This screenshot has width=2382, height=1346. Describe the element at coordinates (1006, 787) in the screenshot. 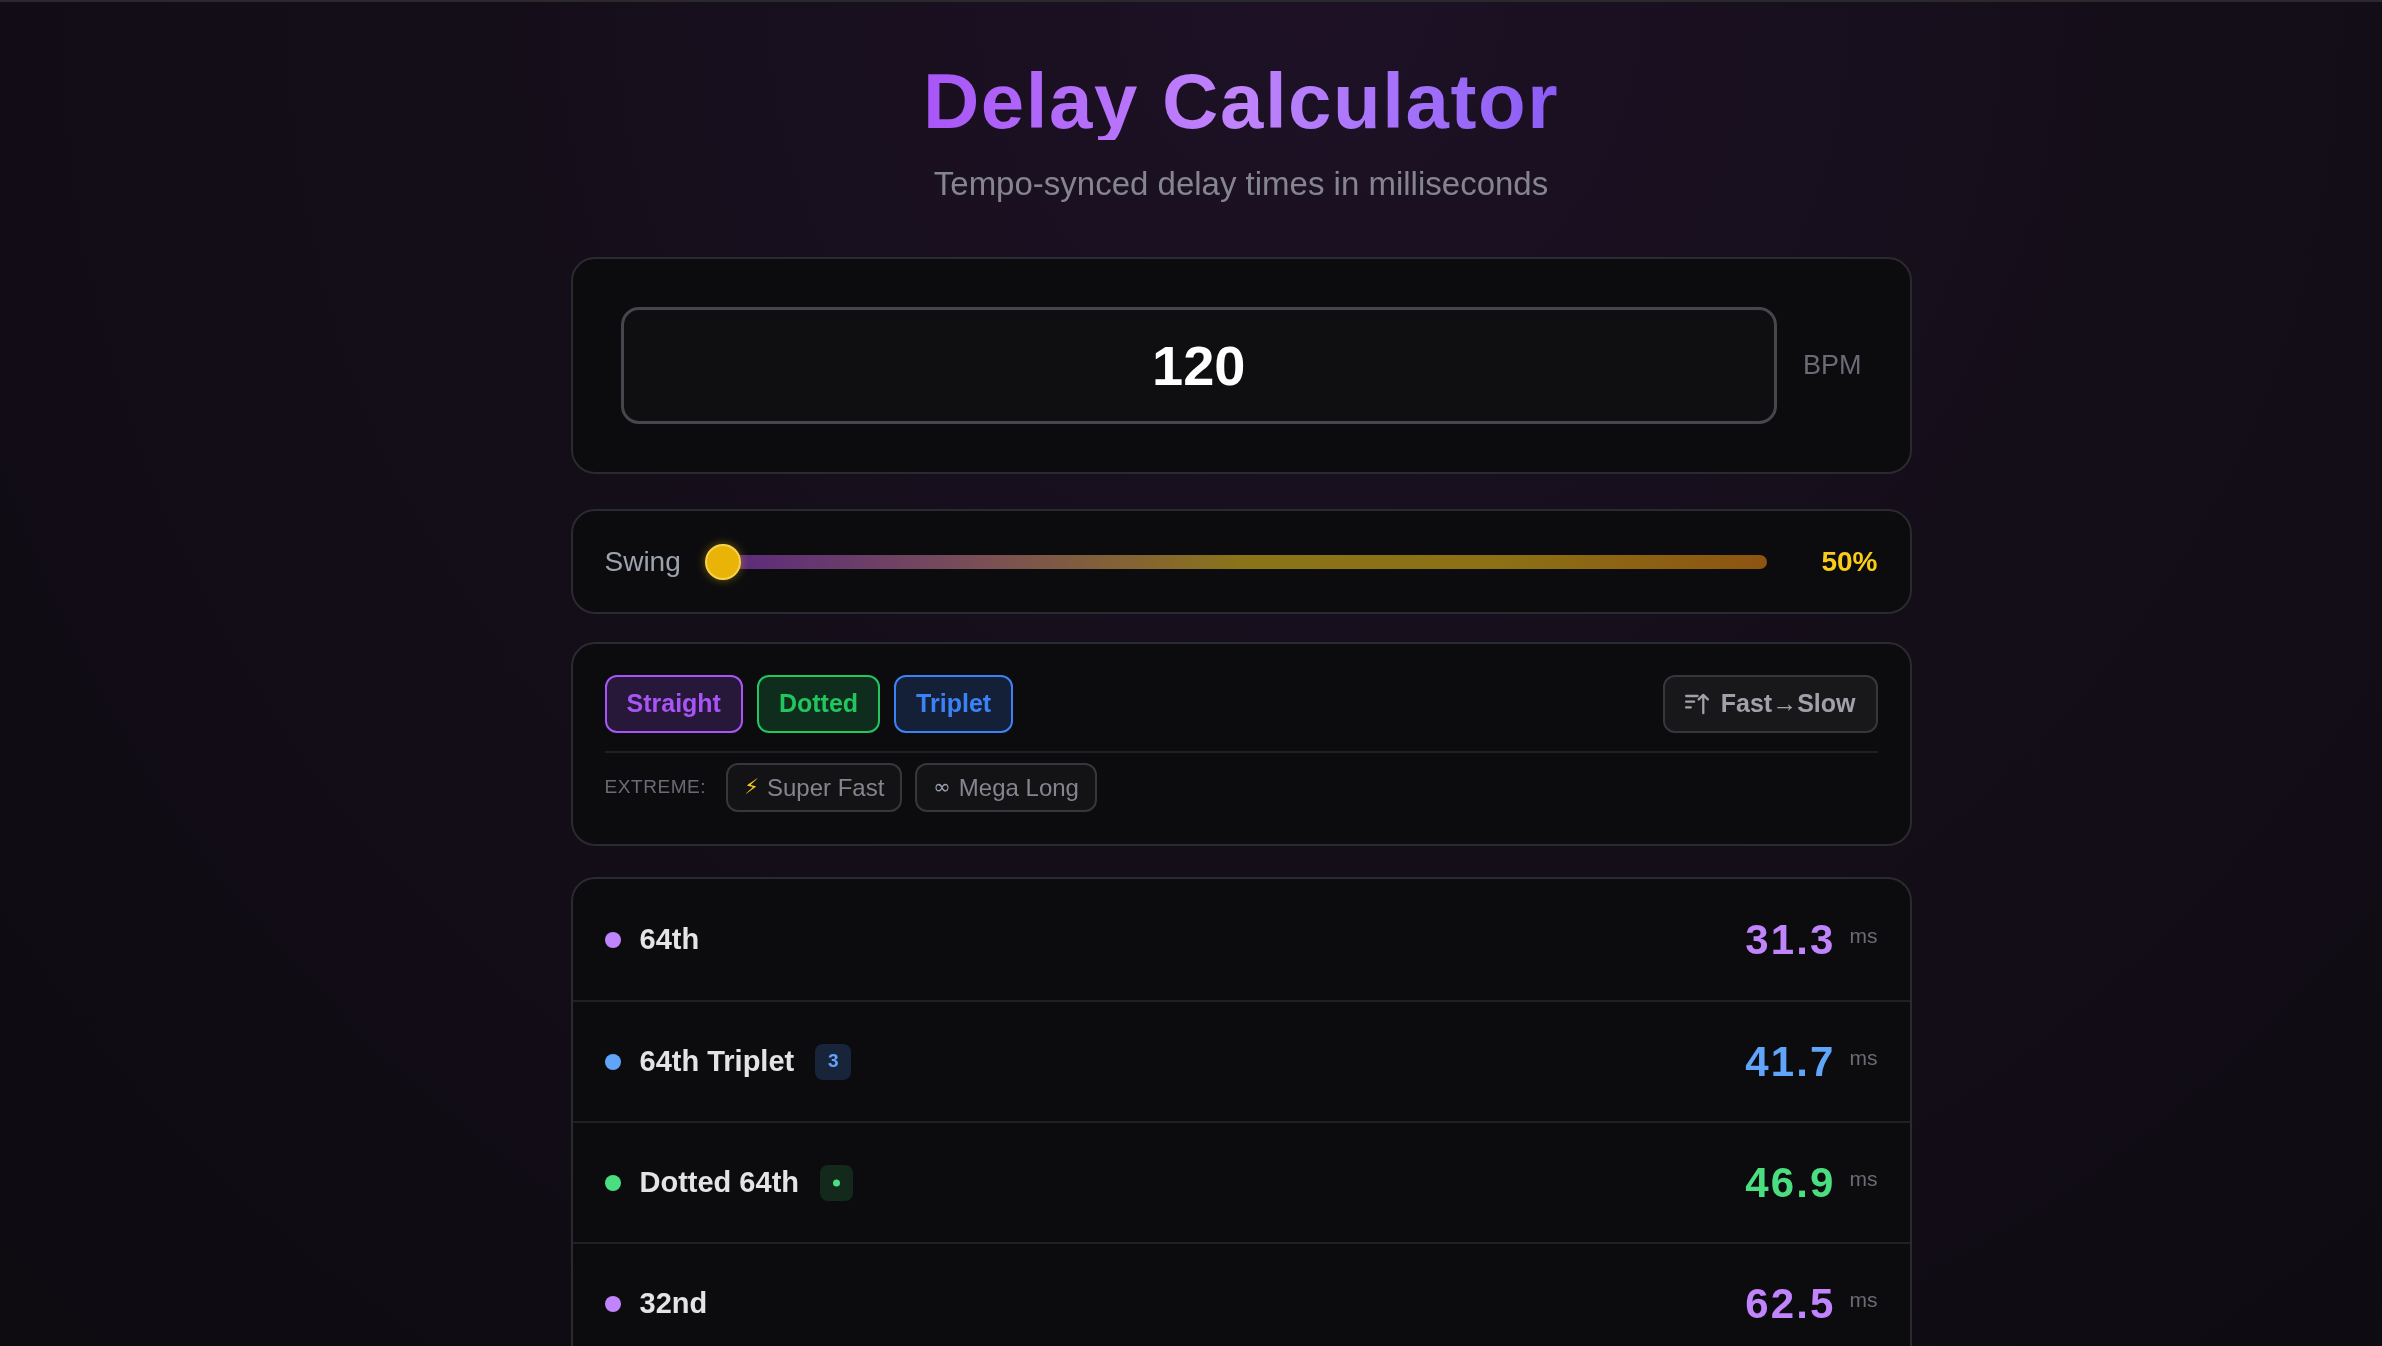

I see `extreme-toggle: ∞ Mega Long` at that location.